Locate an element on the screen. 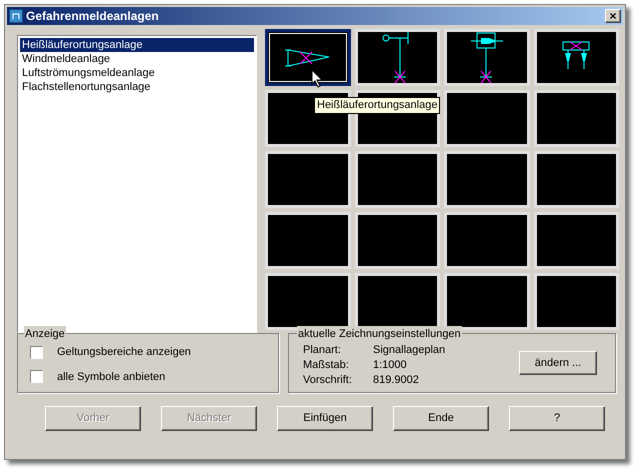 The image size is (637, 469). group-title: aktuelle Zeichnungseinstellungen is located at coordinates (379, 334).